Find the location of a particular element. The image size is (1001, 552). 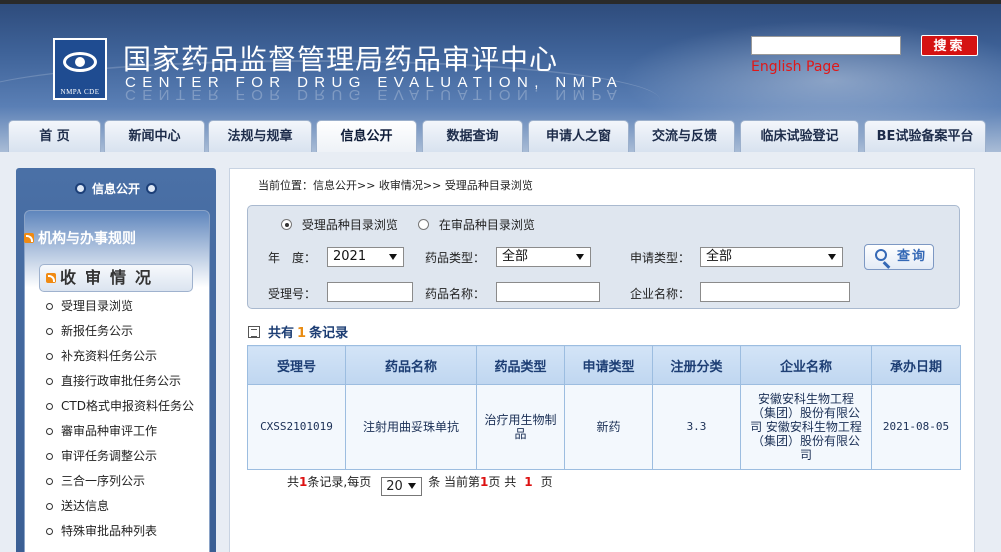

apply-type-select-value: 全部 is located at coordinates (719, 256).